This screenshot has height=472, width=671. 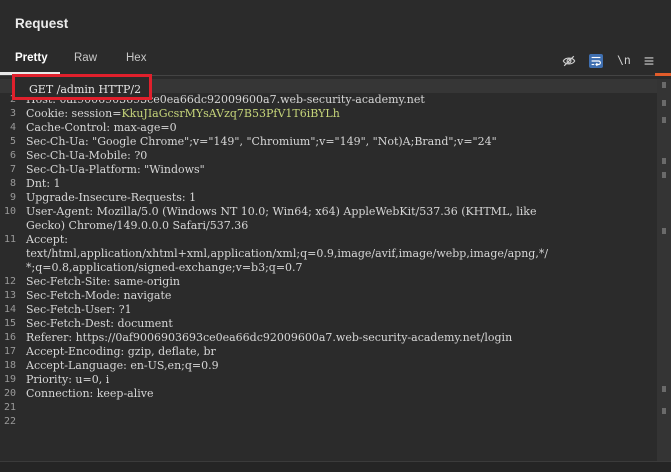 I want to click on line-content: Sec-Fetch-User: ?1, so click(x=79, y=309).